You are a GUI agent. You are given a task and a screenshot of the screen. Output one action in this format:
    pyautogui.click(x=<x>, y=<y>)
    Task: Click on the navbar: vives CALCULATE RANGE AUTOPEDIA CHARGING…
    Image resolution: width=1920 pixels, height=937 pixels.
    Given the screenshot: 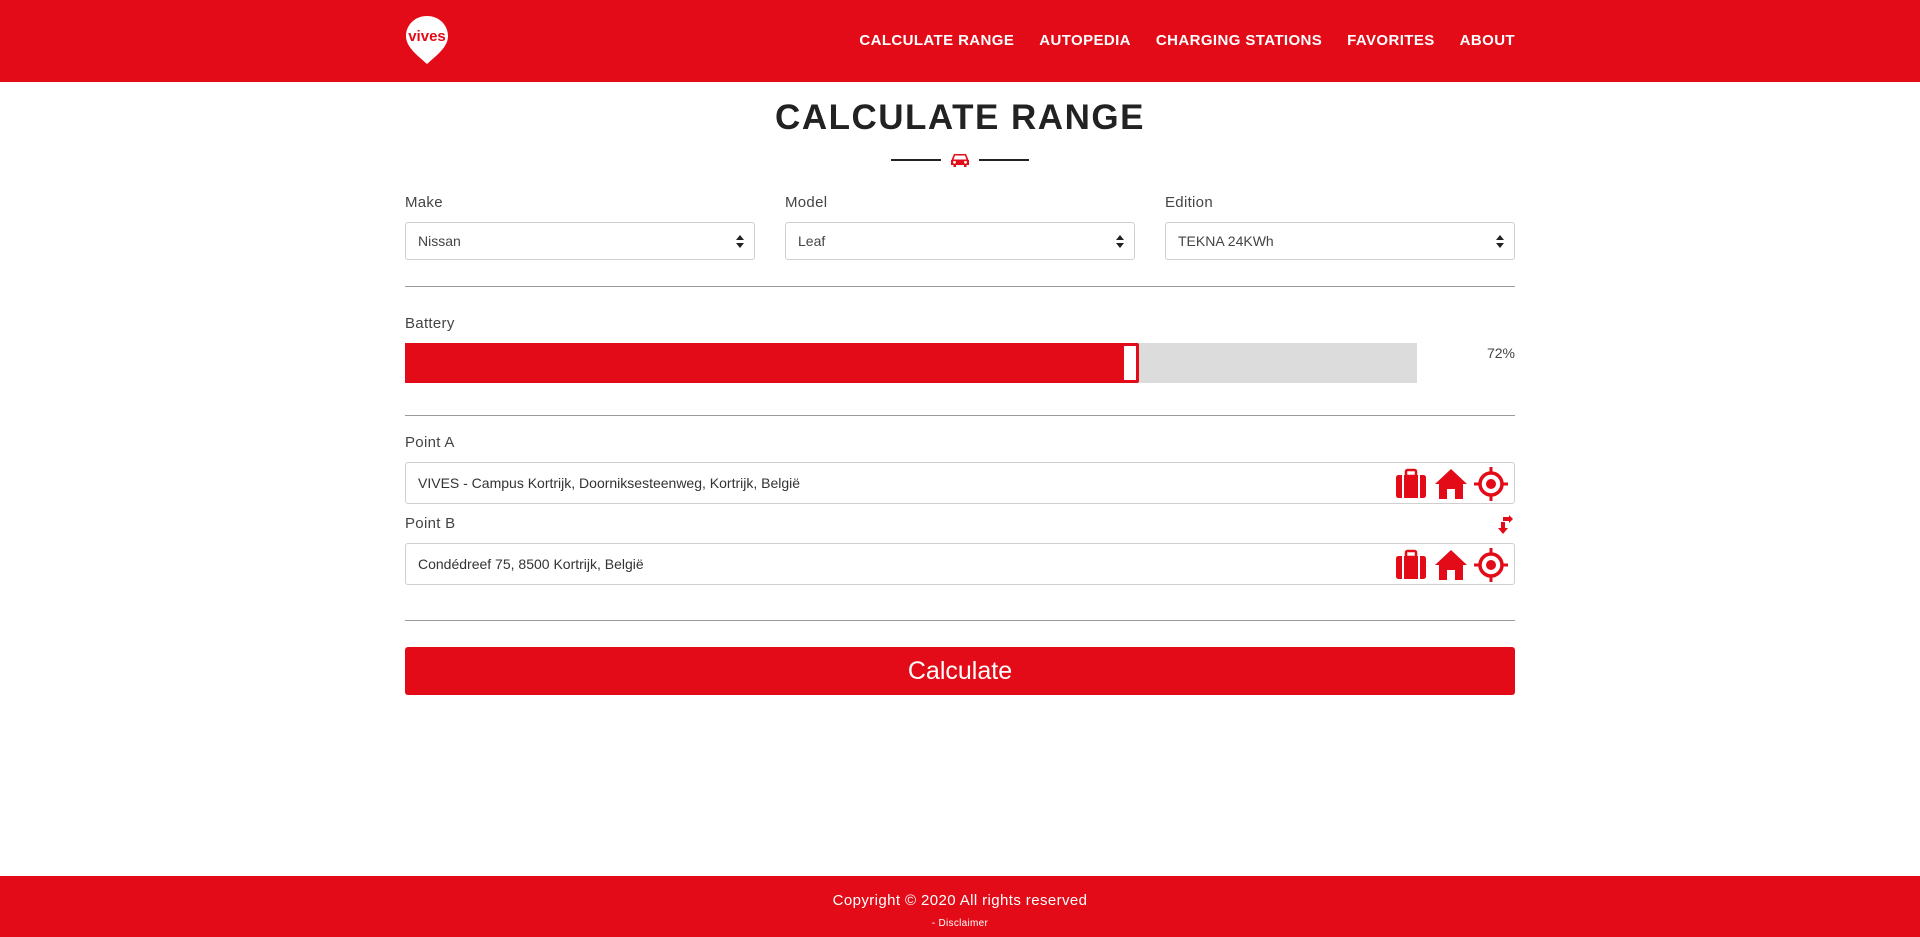 What is the action you would take?
    pyautogui.click(x=960, y=41)
    